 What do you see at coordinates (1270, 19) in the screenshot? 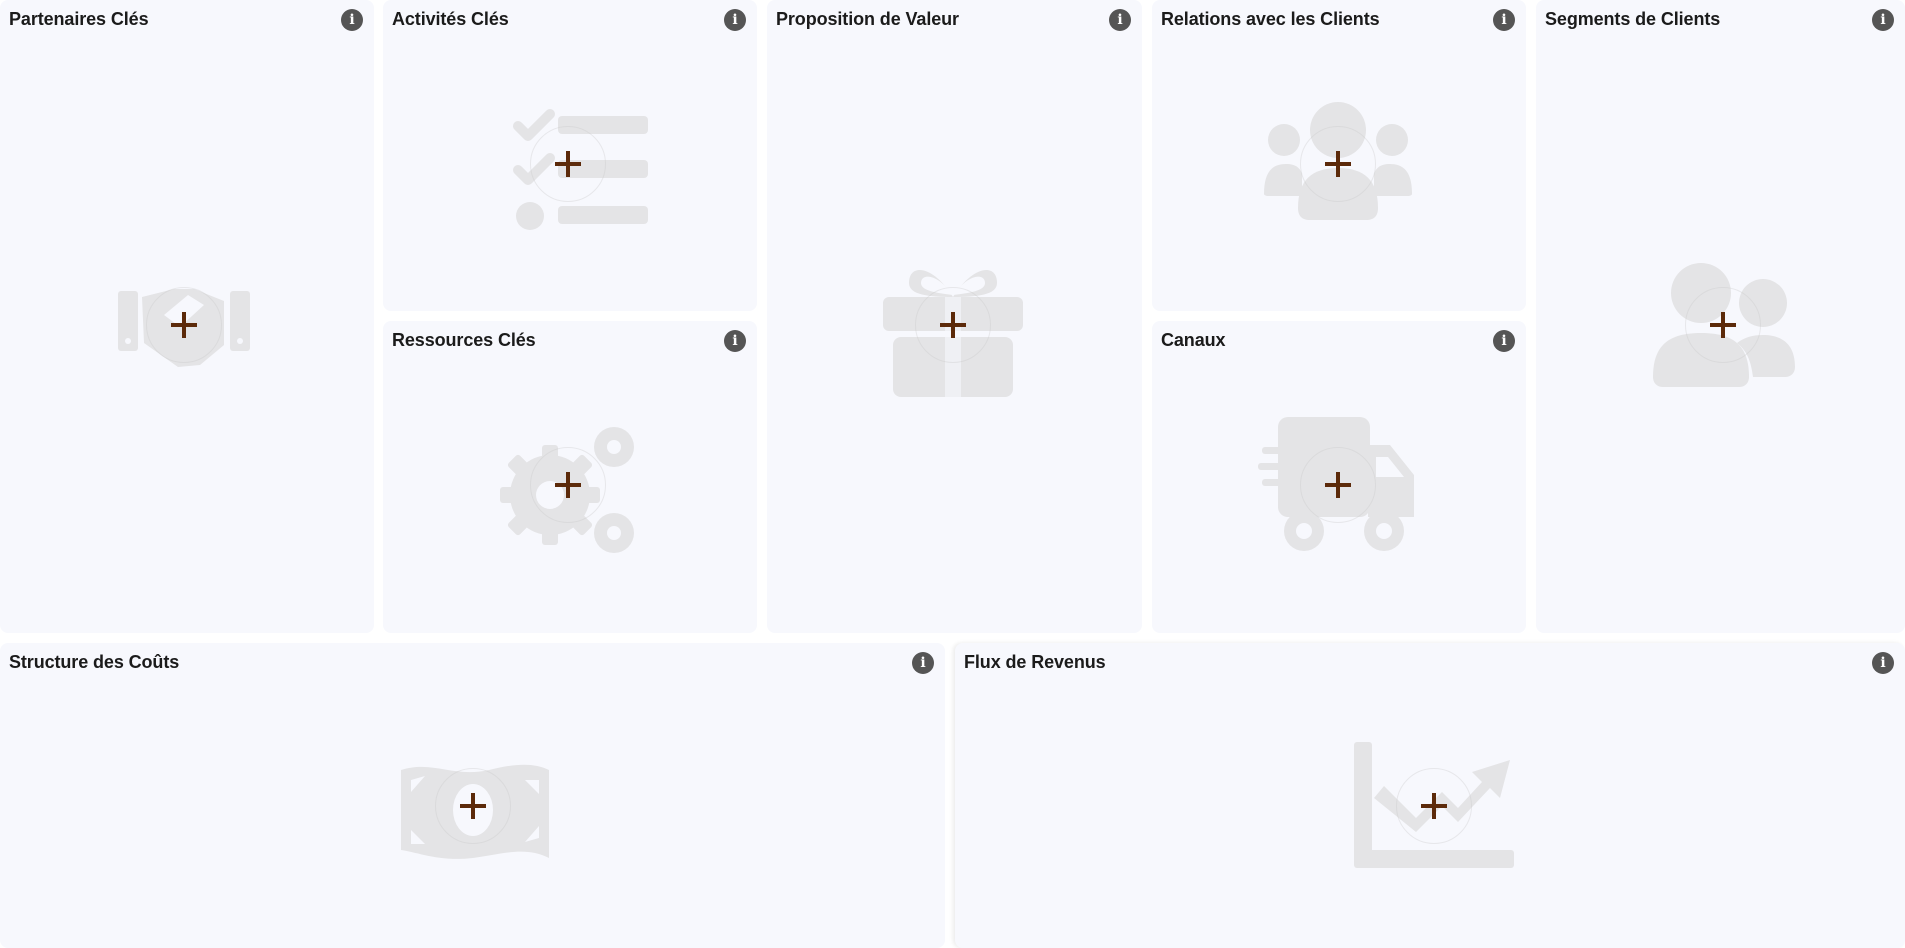
I see `card-title: Relations avec les Clients` at bounding box center [1270, 19].